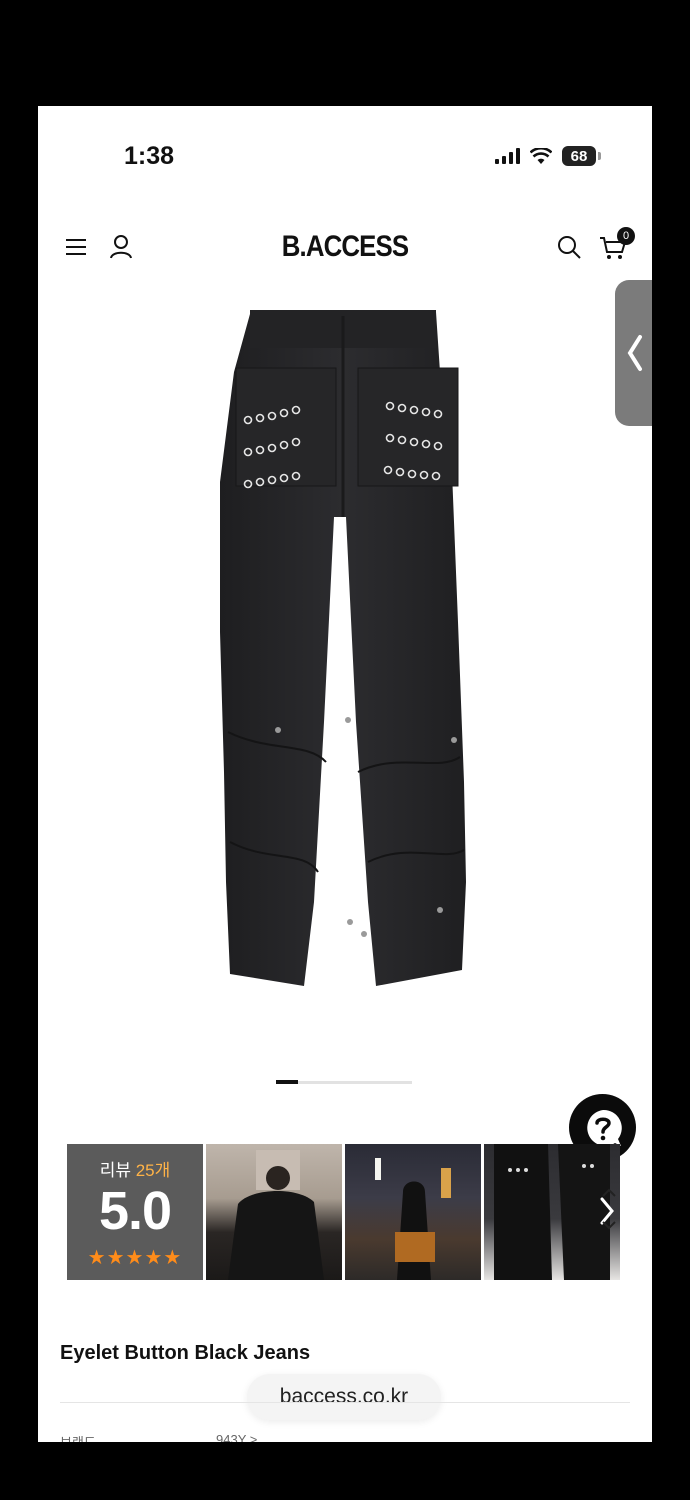 The height and width of the screenshot is (1500, 690). What do you see at coordinates (626, 236) in the screenshot?
I see `cart-count-badge: 0` at bounding box center [626, 236].